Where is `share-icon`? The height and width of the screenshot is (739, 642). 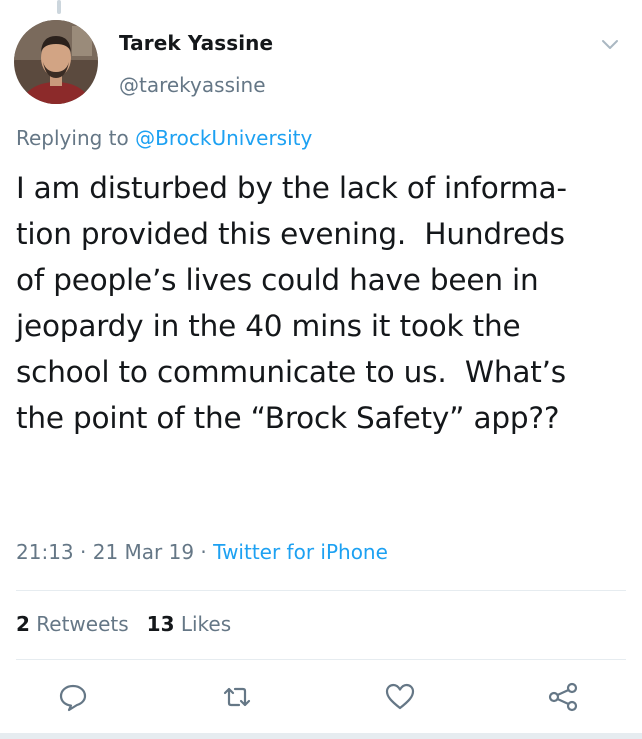
share-icon is located at coordinates (563, 697).